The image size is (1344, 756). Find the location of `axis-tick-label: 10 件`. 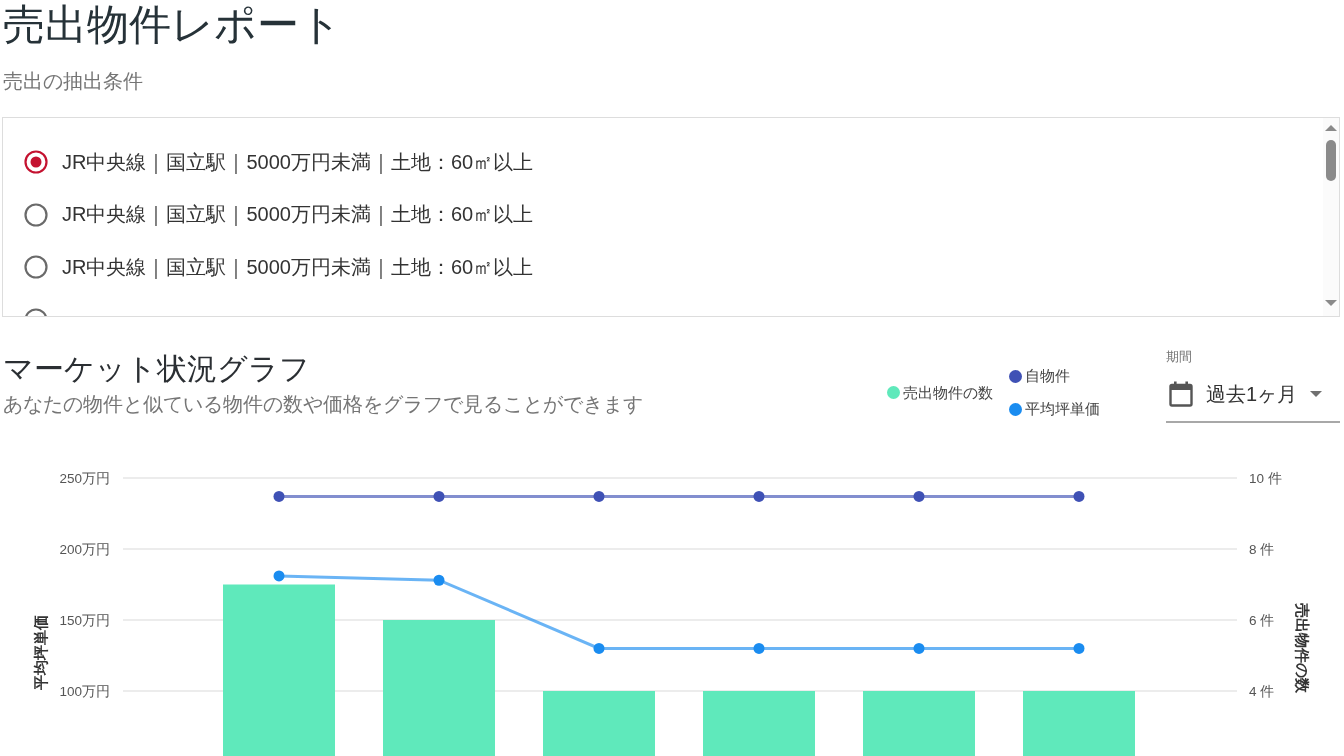

axis-tick-label: 10 件 is located at coordinates (1265, 478).